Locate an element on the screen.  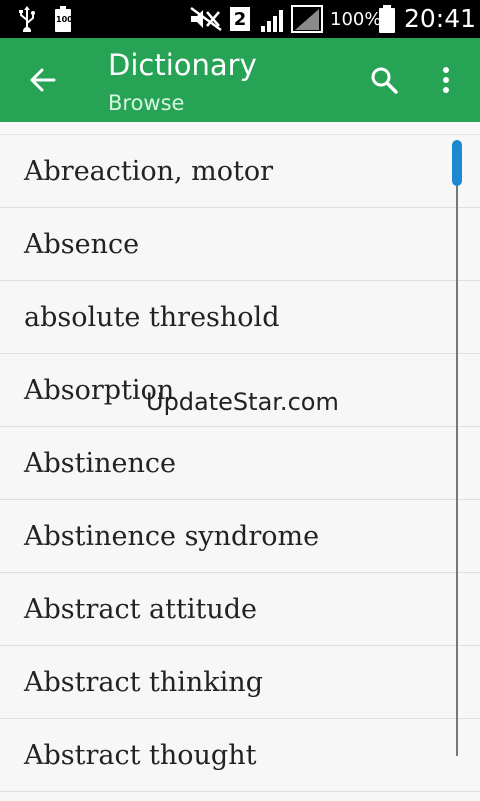
scrollbar-track is located at coordinates (457, 448).